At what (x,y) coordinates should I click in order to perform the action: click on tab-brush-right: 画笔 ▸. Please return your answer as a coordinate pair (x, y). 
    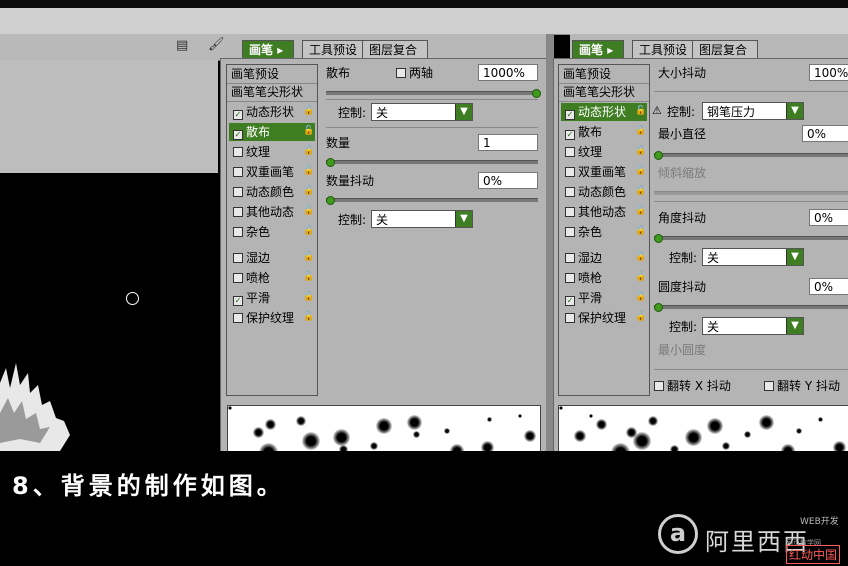
    Looking at the image, I should click on (598, 49).